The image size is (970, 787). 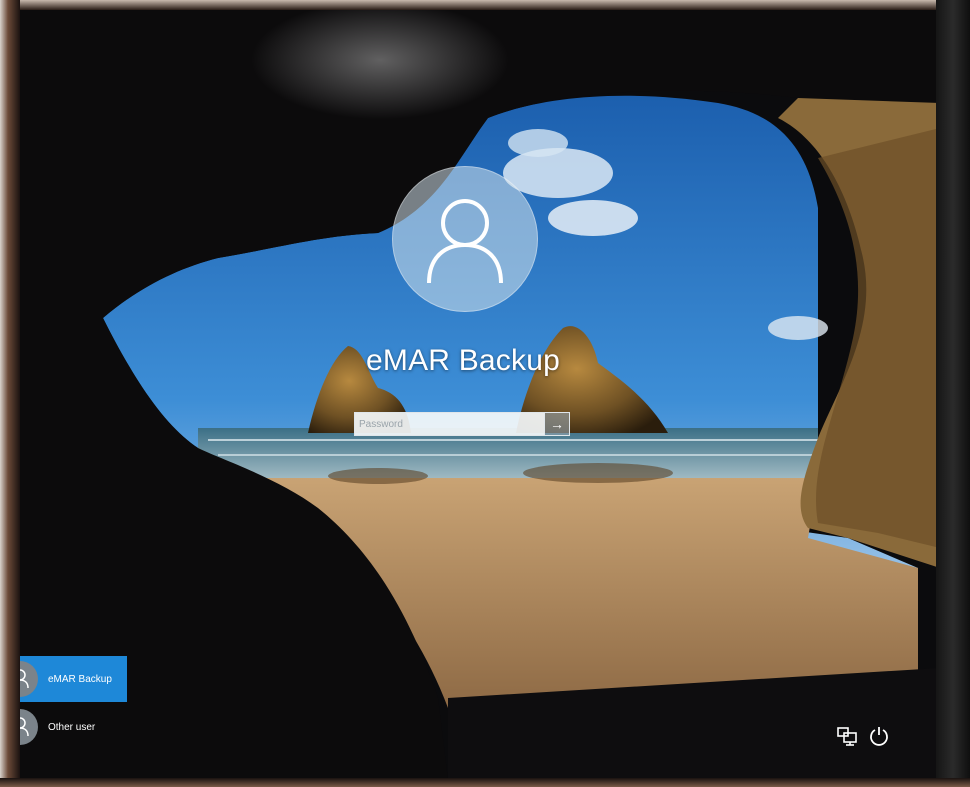 What do you see at coordinates (953, 393) in the screenshot?
I see `monitor-bezel-right` at bounding box center [953, 393].